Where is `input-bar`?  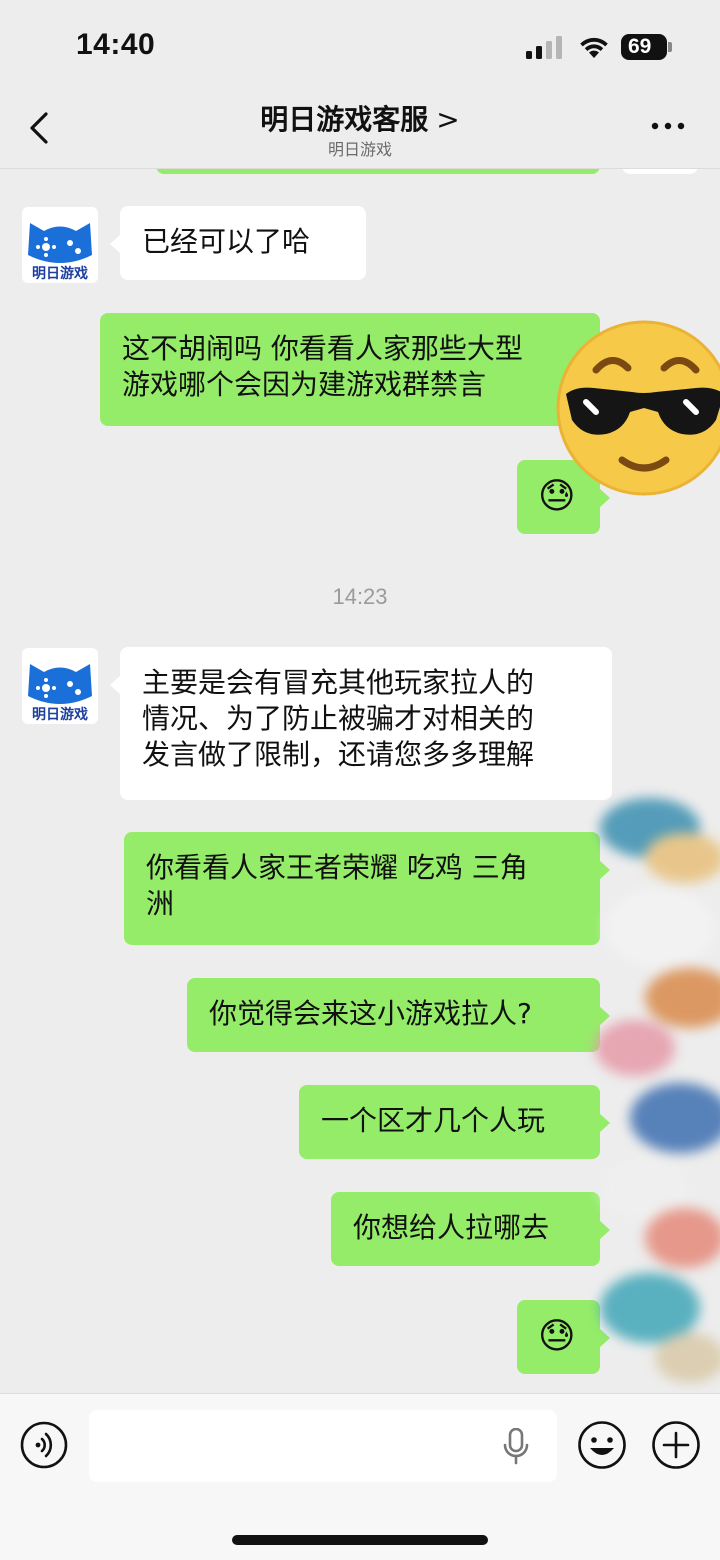 input-bar is located at coordinates (360, 1476).